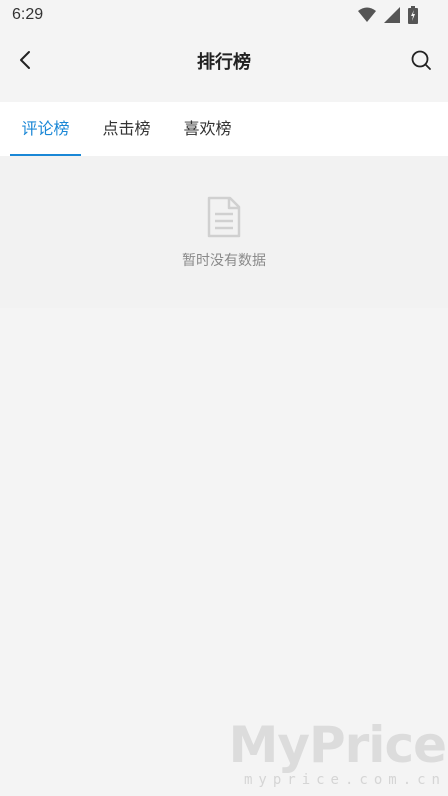 The image size is (448, 796). Describe the element at coordinates (224, 261) in the screenshot. I see `empty-message: 暂时没有数据` at that location.